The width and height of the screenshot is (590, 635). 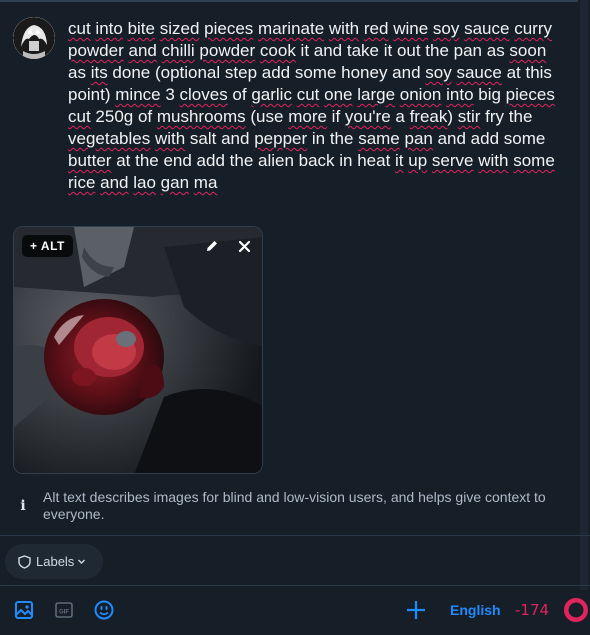 I want to click on misspelled-word: same, so click(x=379, y=138).